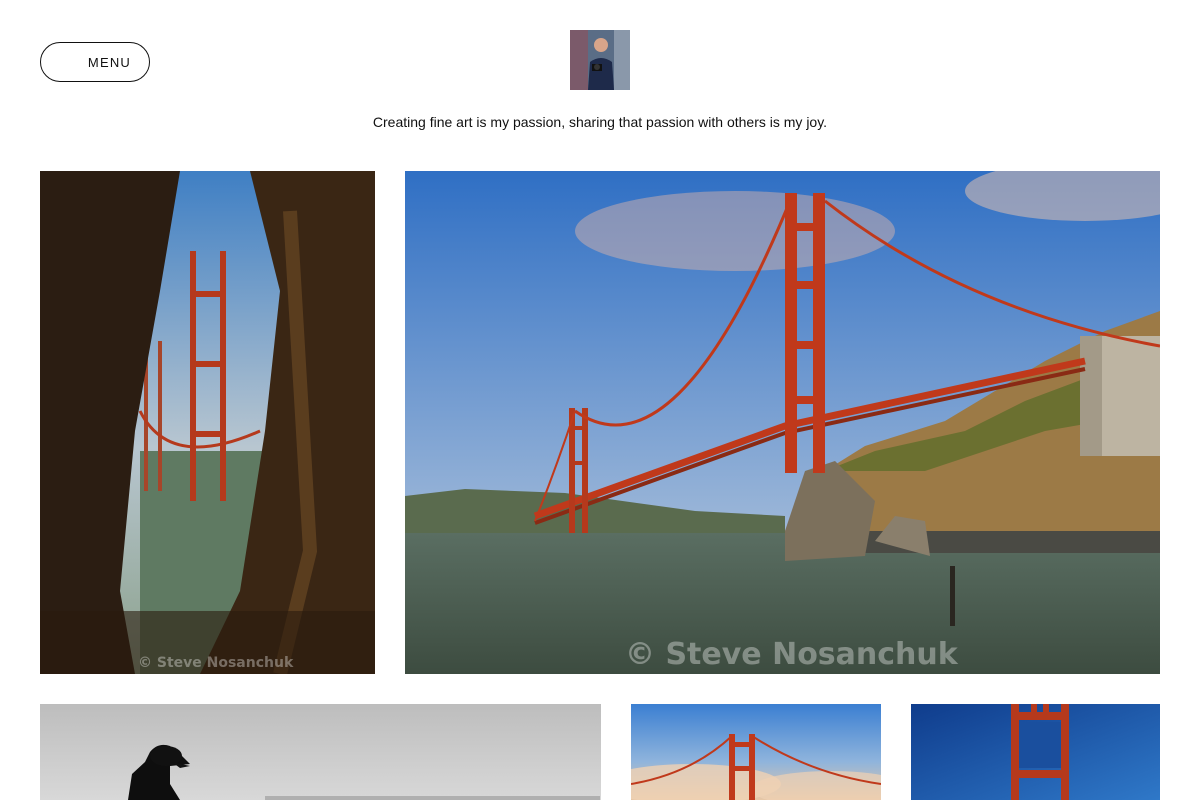 This screenshot has height=800, width=1200. I want to click on menu-label: MENU, so click(109, 62).